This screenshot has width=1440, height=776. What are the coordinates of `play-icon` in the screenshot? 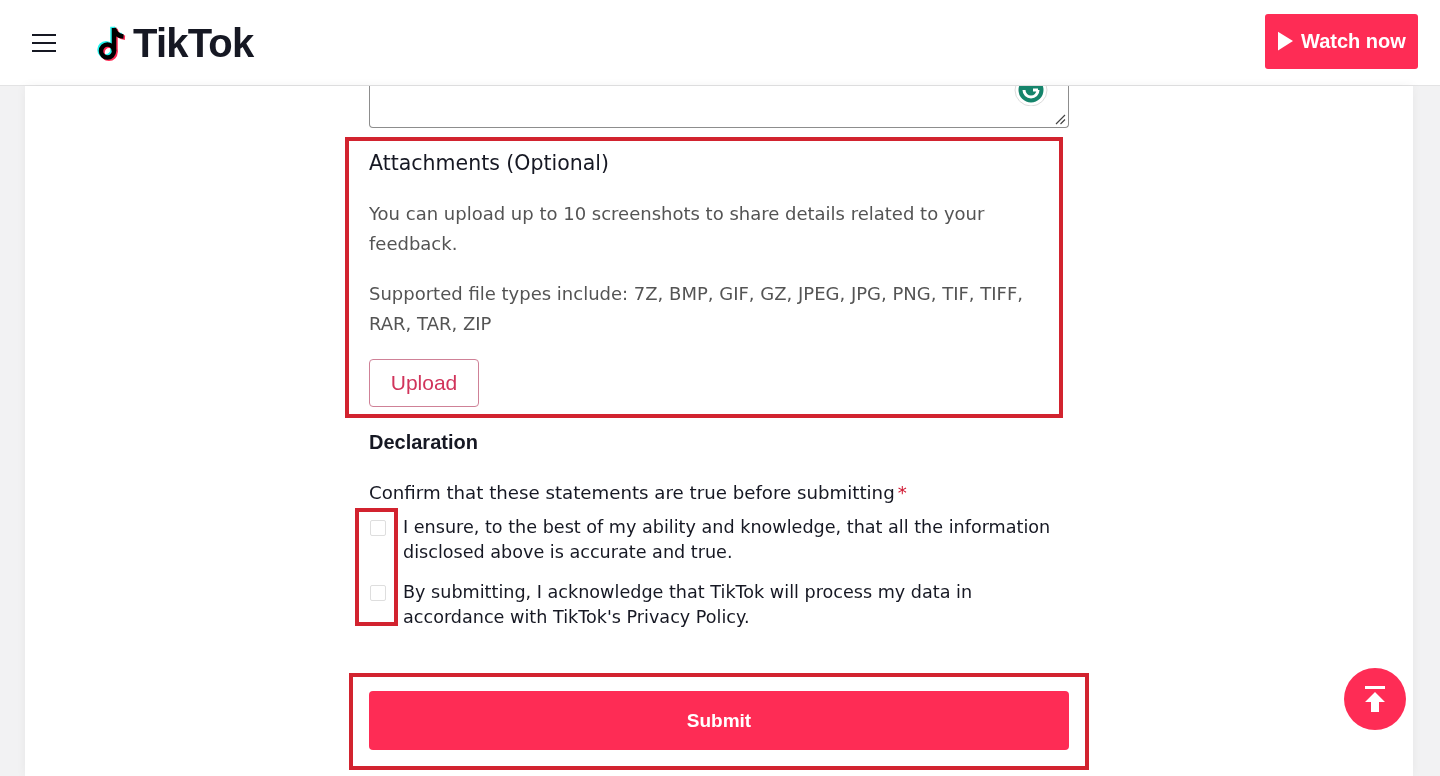 It's located at (1285, 41).